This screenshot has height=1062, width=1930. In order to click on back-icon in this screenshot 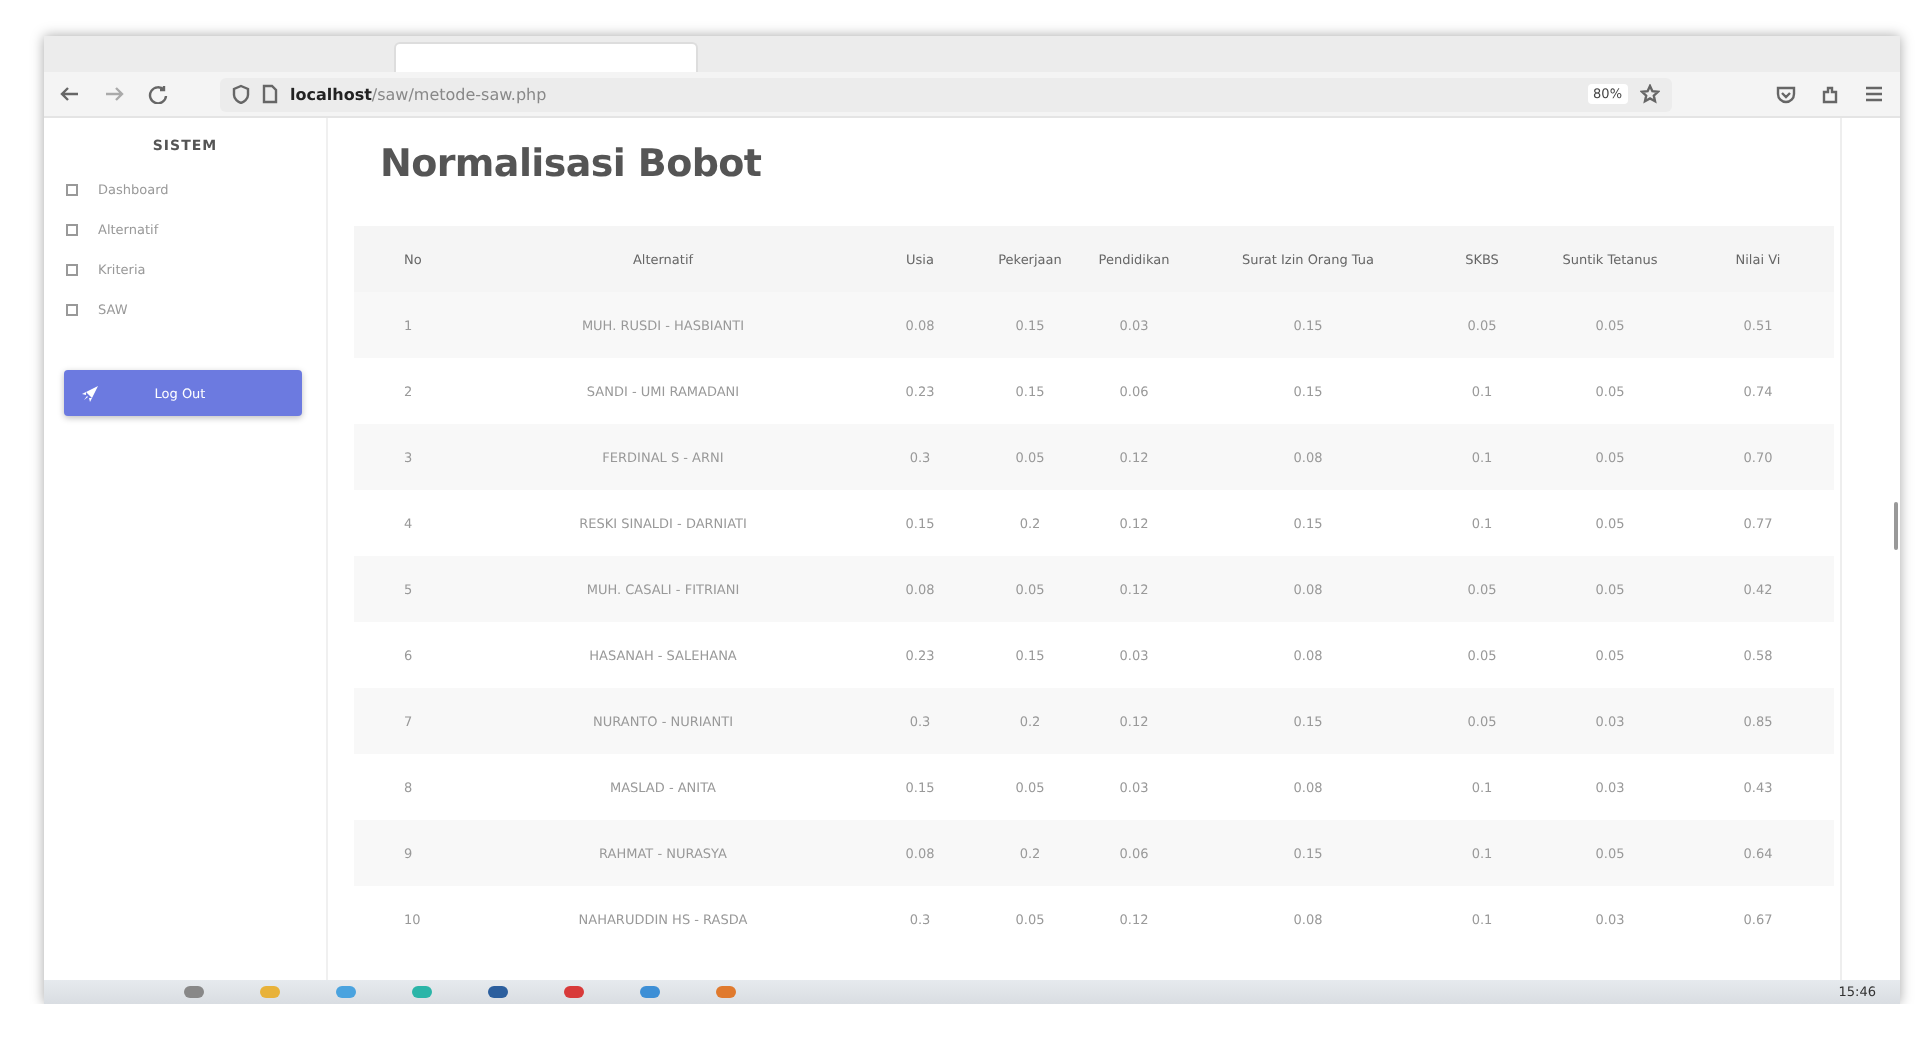, I will do `click(70, 94)`.